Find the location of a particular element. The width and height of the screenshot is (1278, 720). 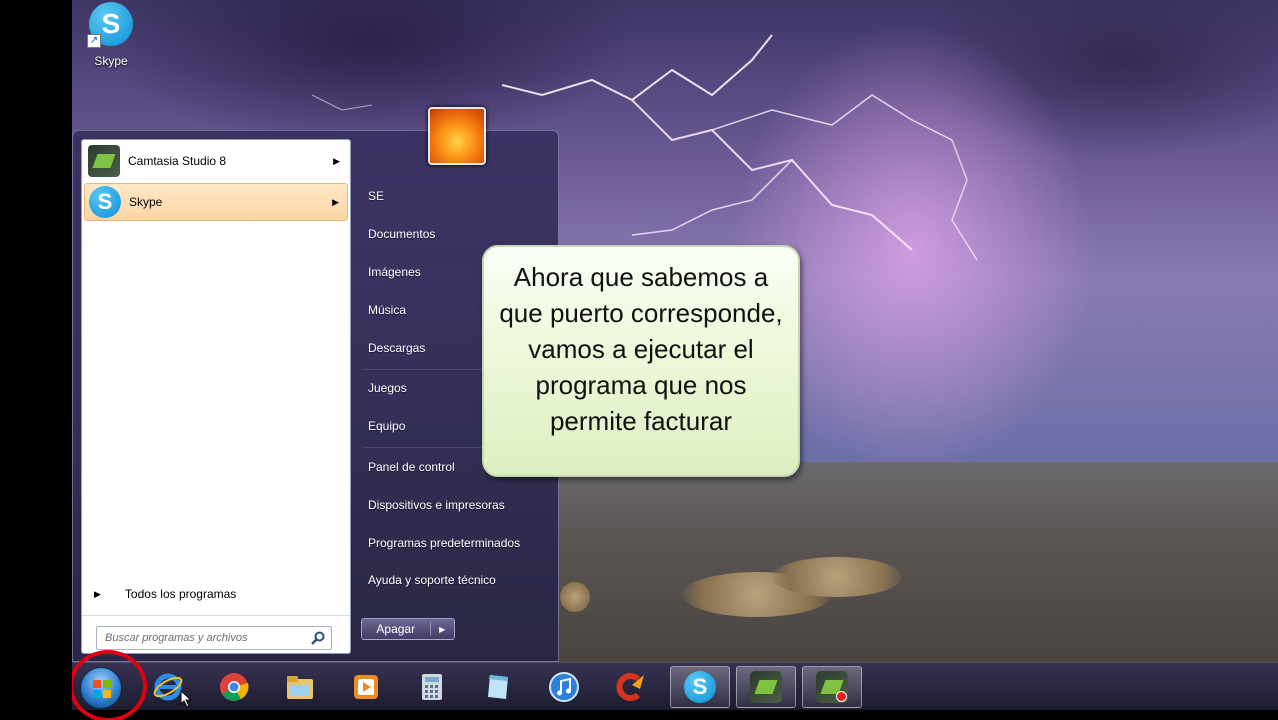

calculator-icon is located at coordinates (432, 687).